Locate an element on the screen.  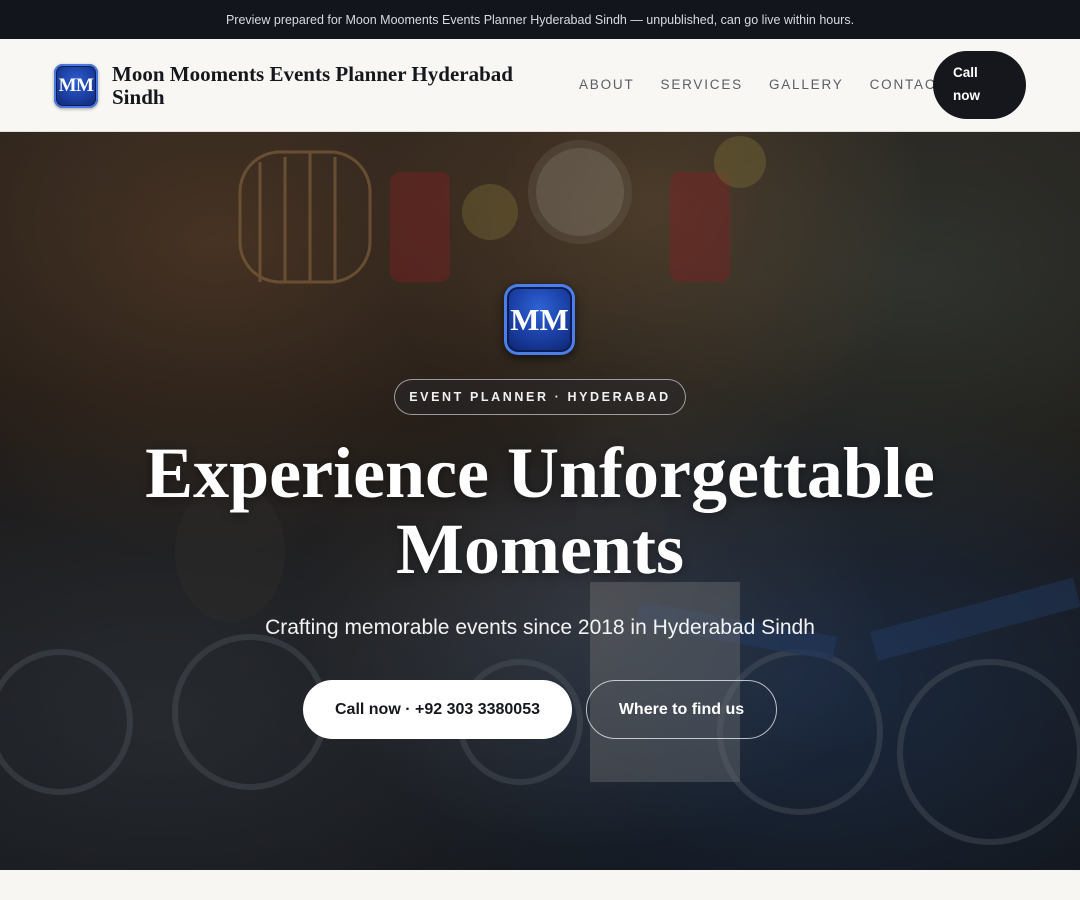
call-now-button: Call now is located at coordinates (979, 85).